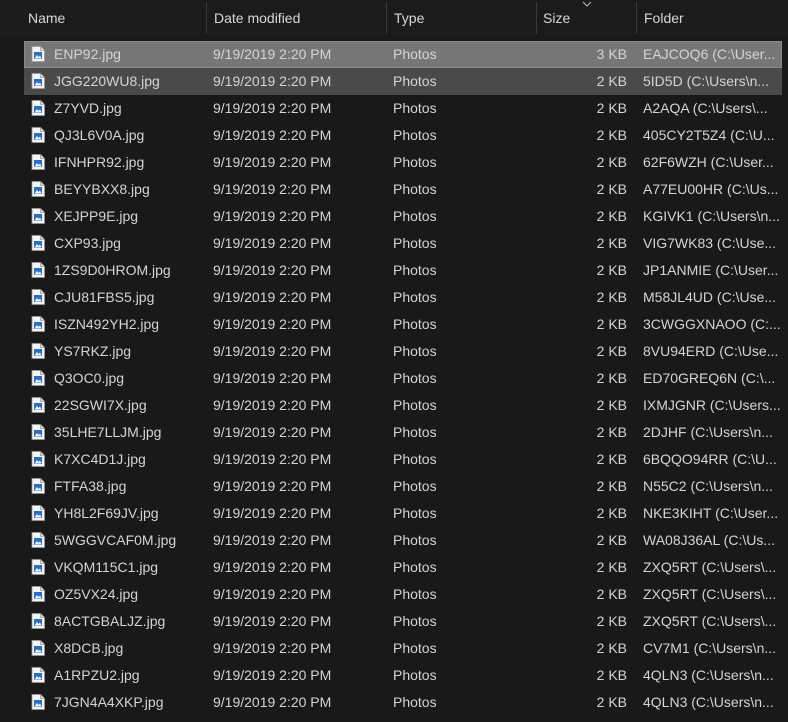 This screenshot has height=722, width=788. What do you see at coordinates (99, 162) in the screenshot?
I see `file-name: IFNHPR92.jpg` at bounding box center [99, 162].